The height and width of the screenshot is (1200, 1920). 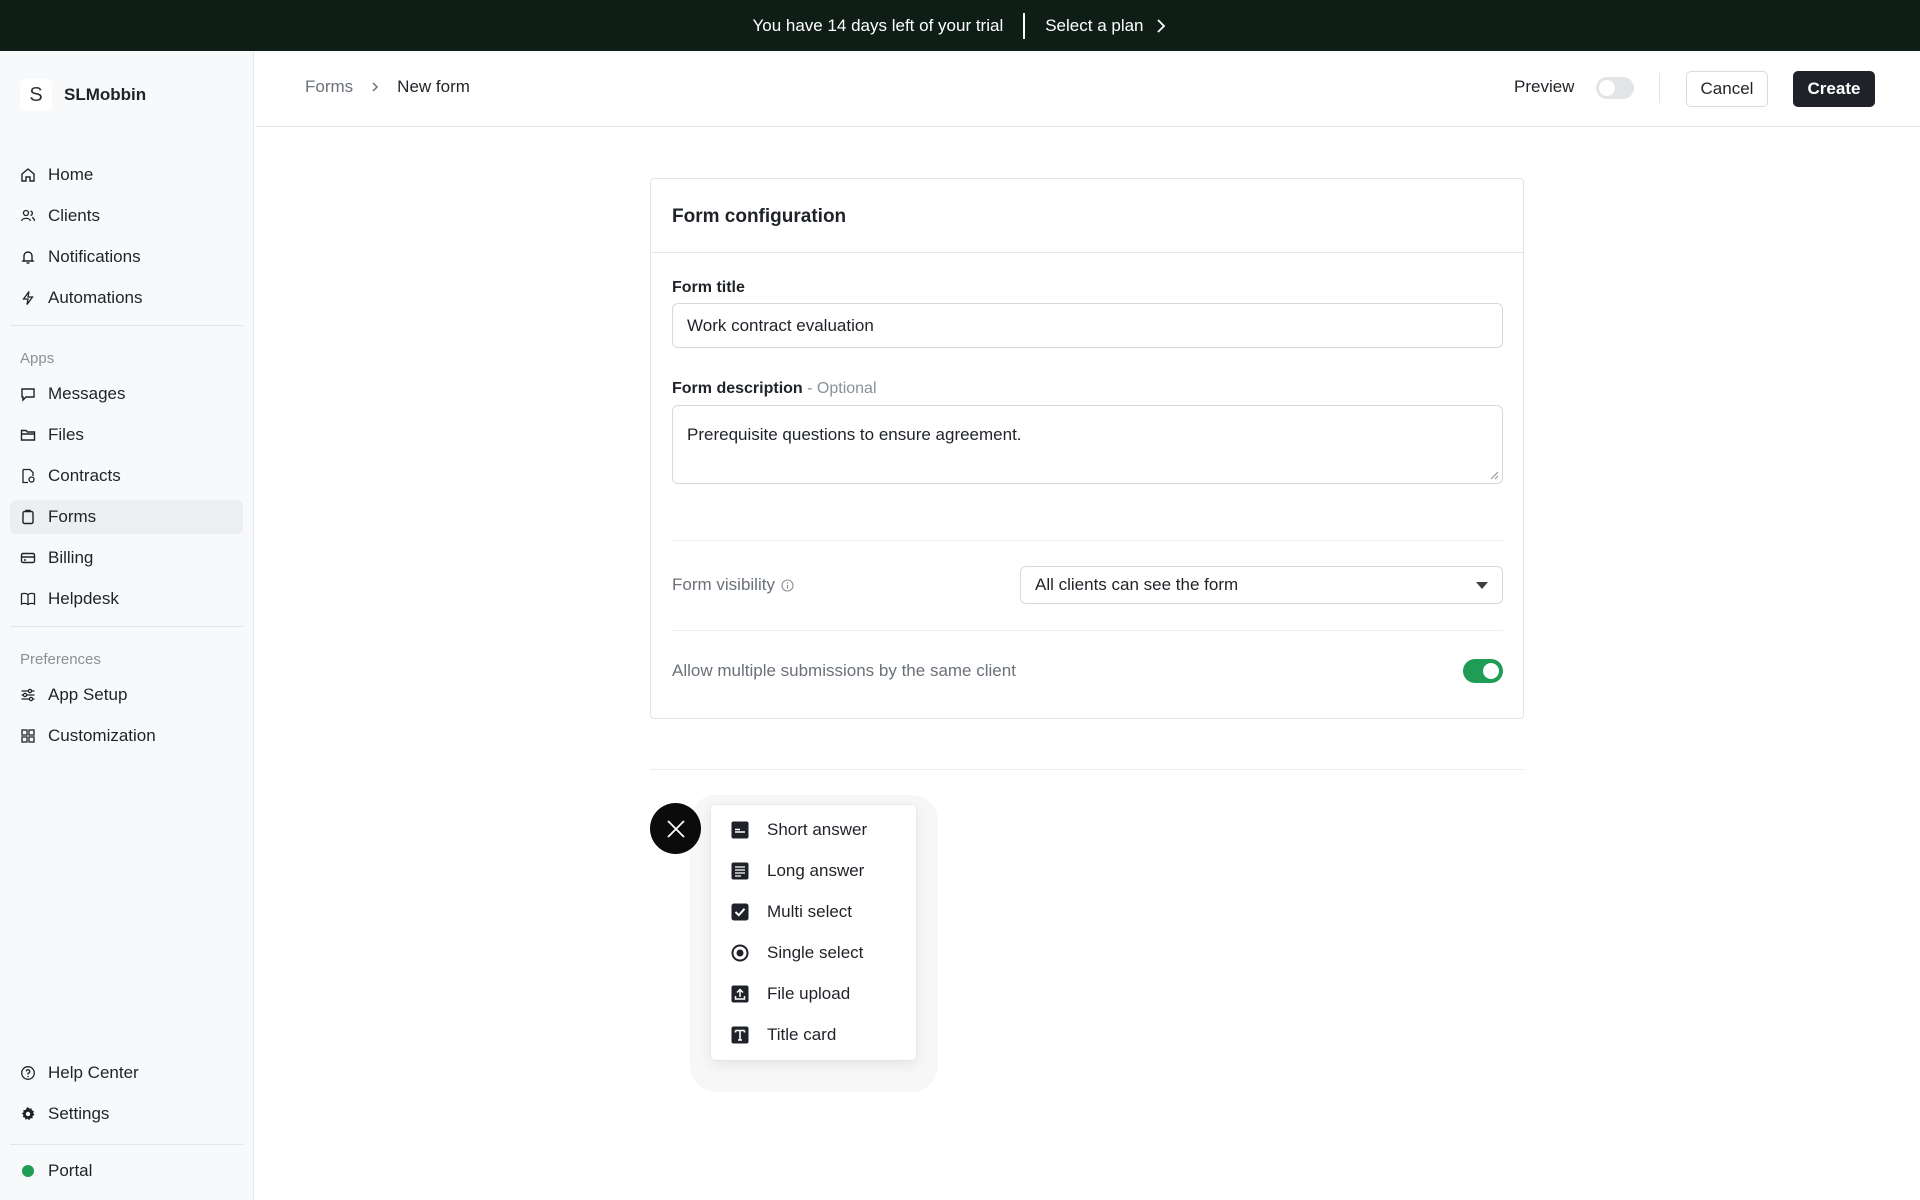 What do you see at coordinates (1494, 475) in the screenshot?
I see `resize-handle-icon` at bounding box center [1494, 475].